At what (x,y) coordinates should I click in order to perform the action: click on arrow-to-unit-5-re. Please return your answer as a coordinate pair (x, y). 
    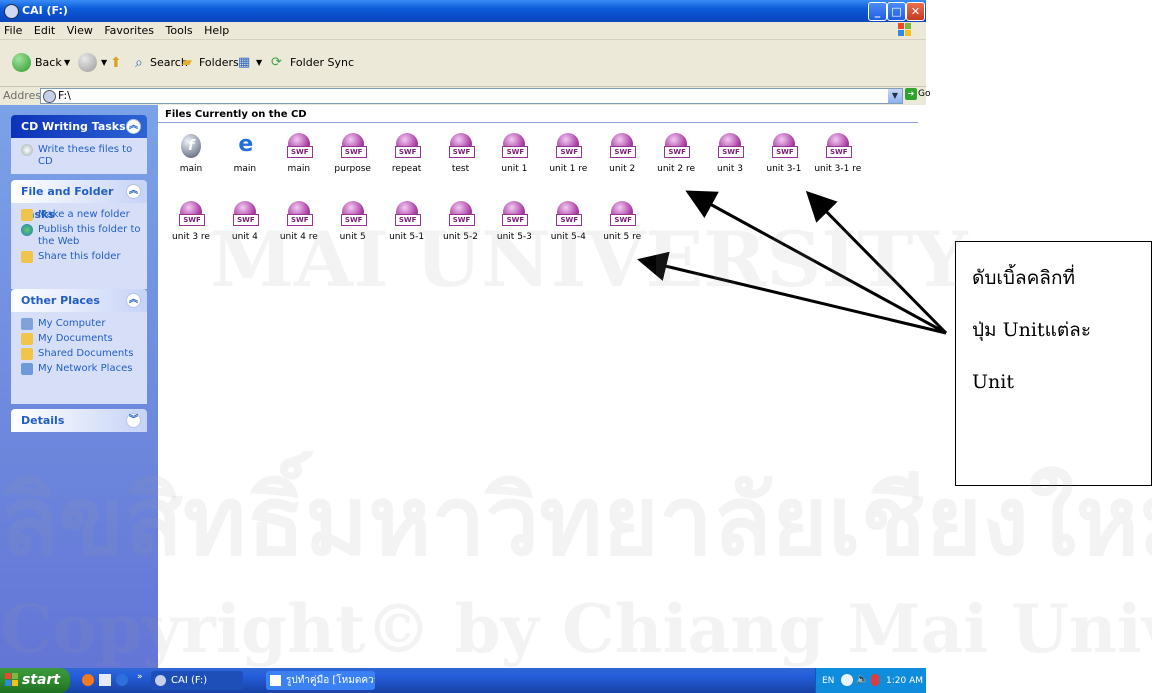
    Looking at the image, I should click on (792, 293).